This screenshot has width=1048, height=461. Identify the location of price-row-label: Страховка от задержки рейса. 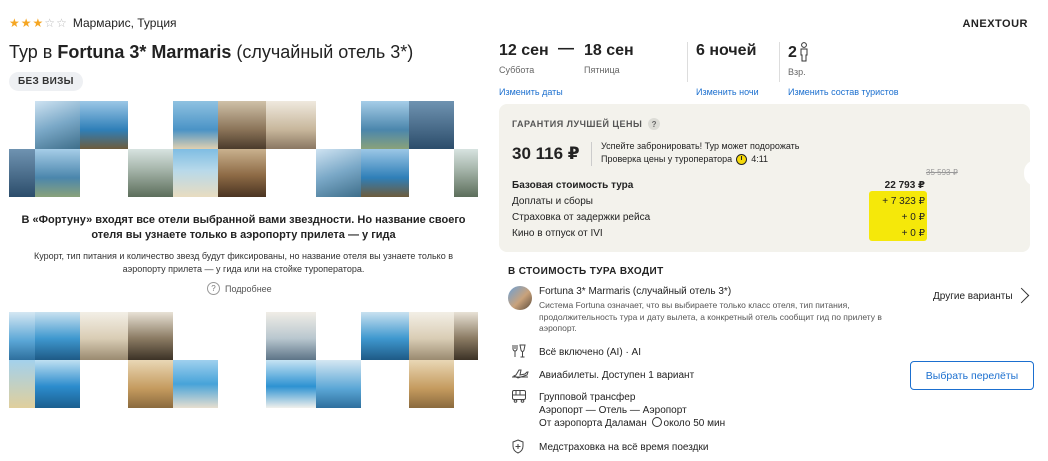
(581, 217).